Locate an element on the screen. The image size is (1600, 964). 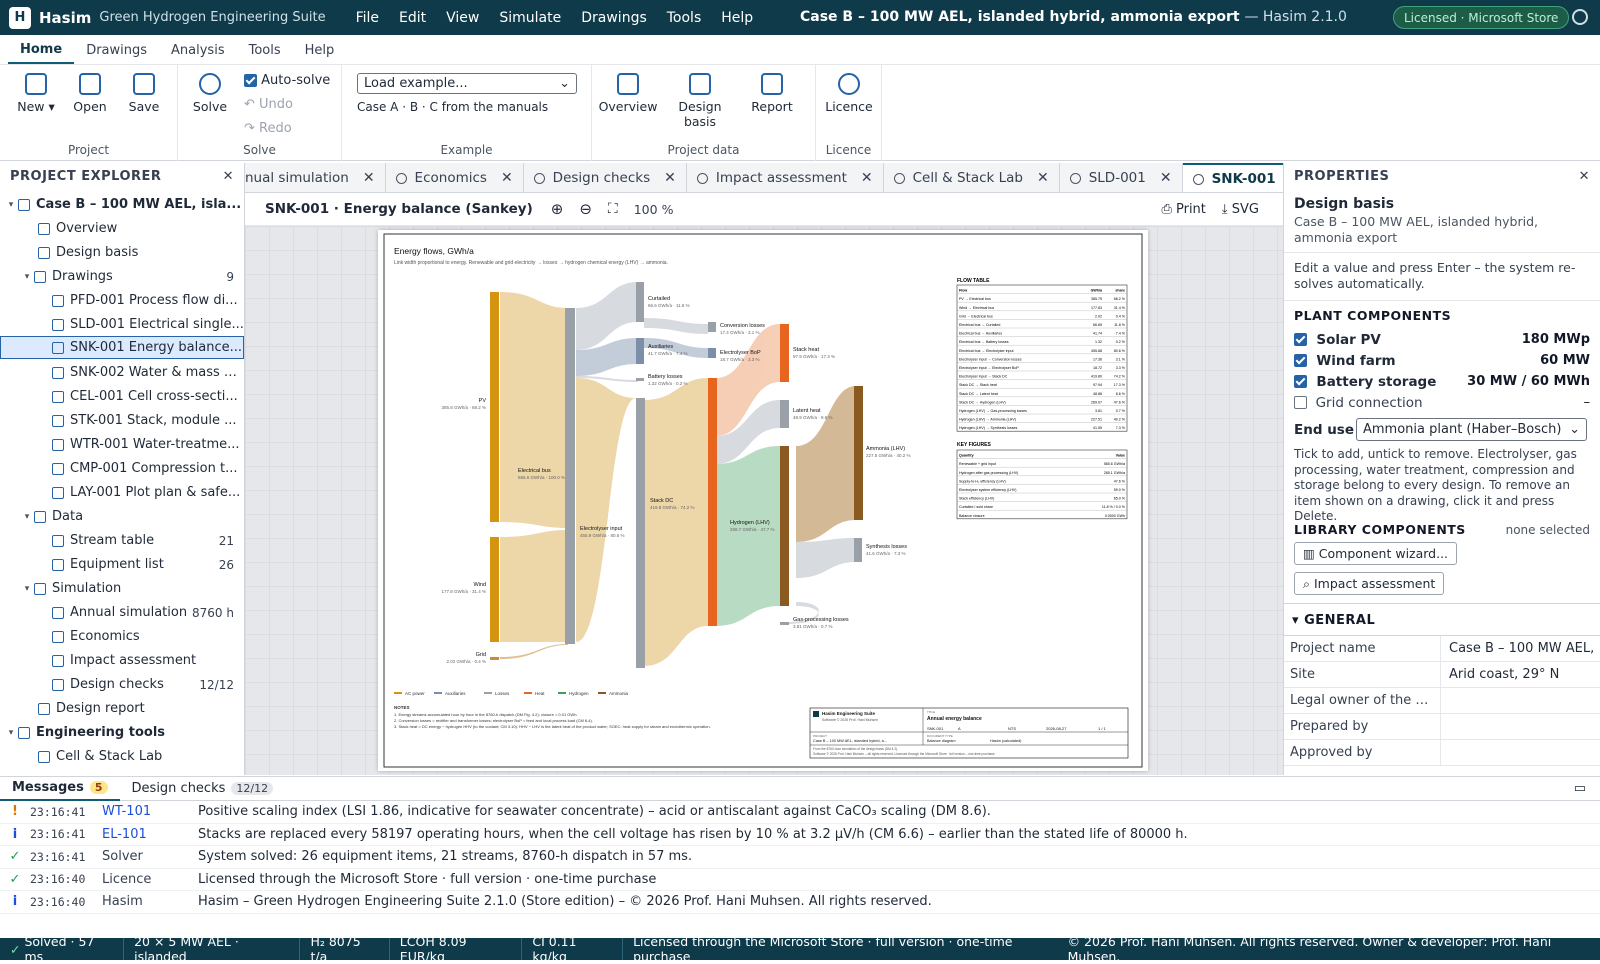
component-grid-connection: Grid connection – is located at coordinates (1442, 402).